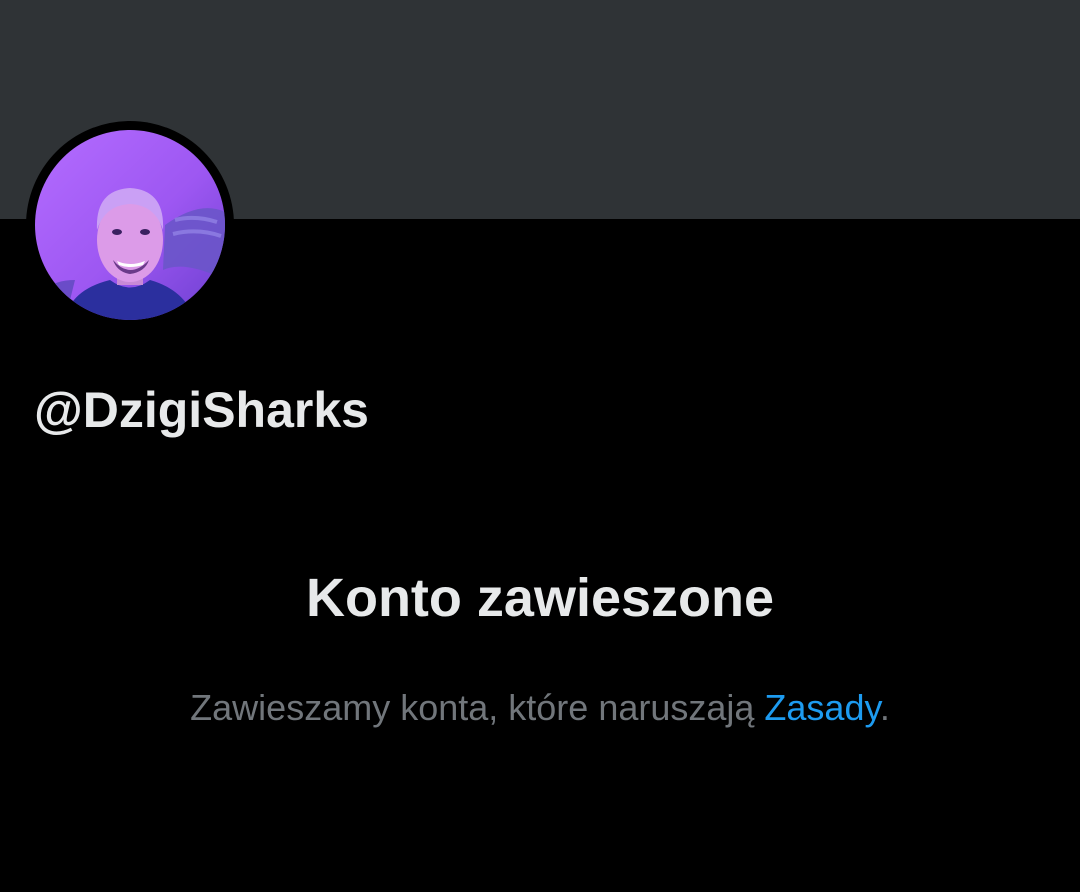 This screenshot has height=892, width=1080. Describe the element at coordinates (477, 707) in the screenshot. I see `suspension-message-text: Zawieszamy konta, które naruszają` at that location.